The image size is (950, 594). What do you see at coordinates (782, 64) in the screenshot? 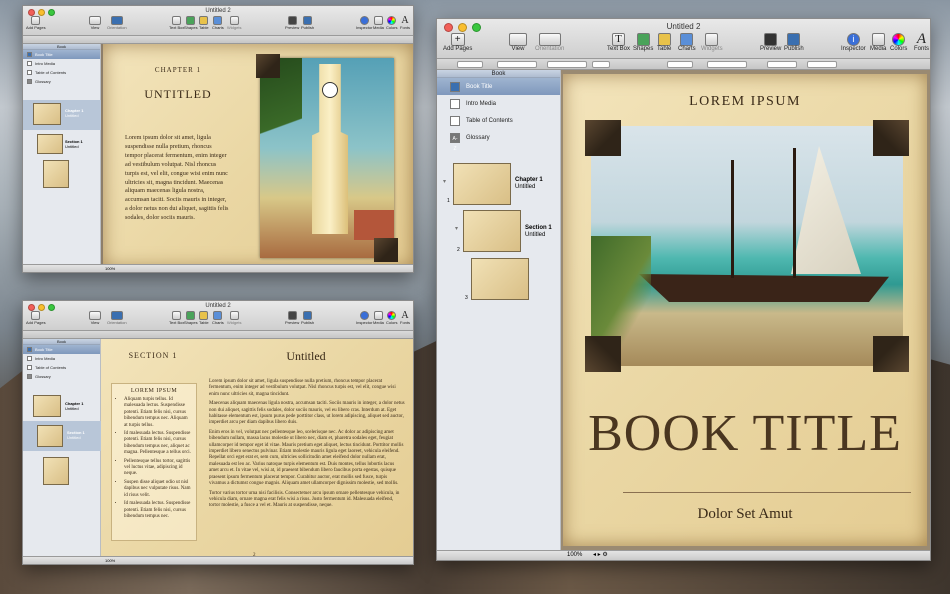
I see `spacing-dropdown` at bounding box center [782, 64].